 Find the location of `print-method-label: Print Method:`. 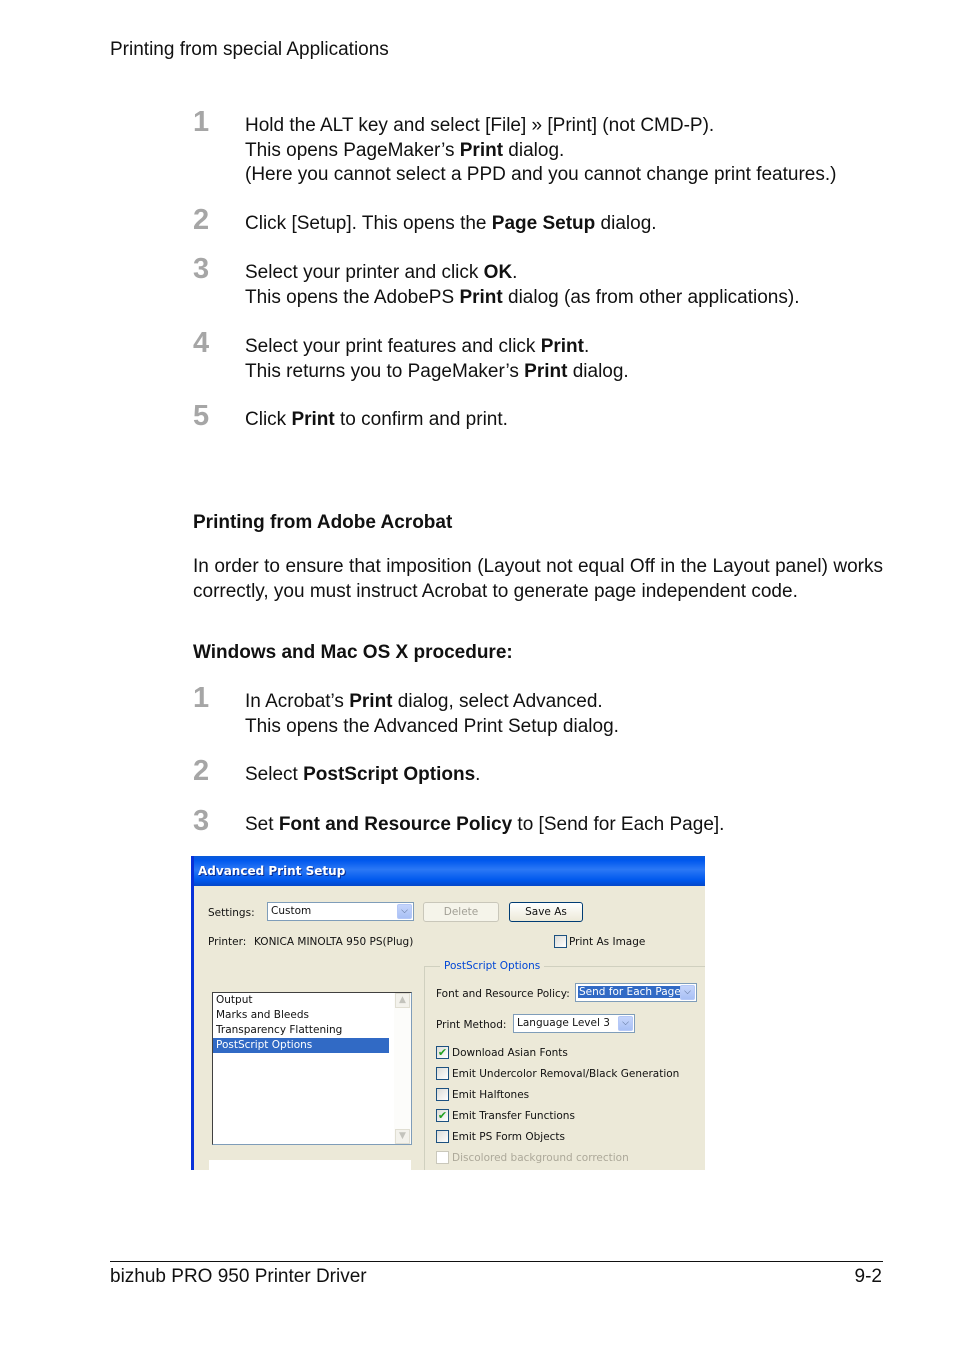

print-method-label: Print Method: is located at coordinates (471, 1025).